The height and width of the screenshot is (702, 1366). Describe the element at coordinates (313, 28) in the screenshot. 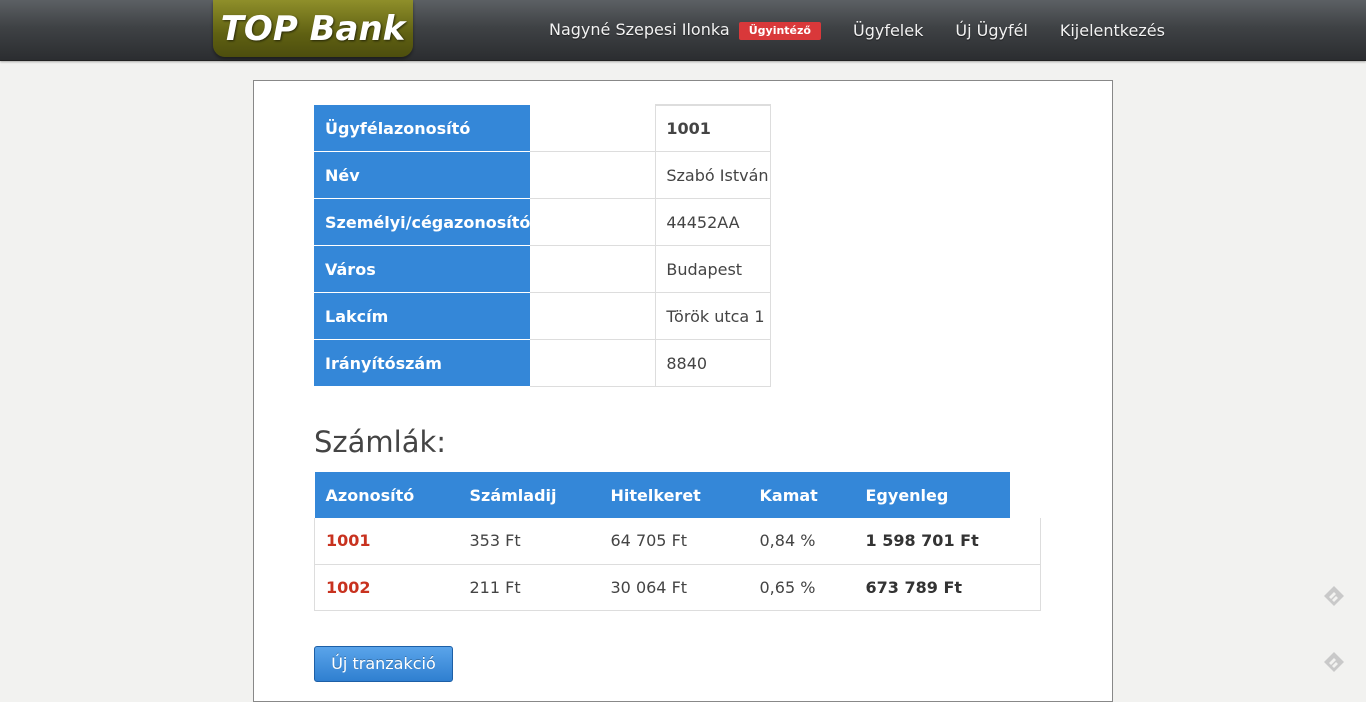

I see `bank-logo: TOP Bank` at that location.